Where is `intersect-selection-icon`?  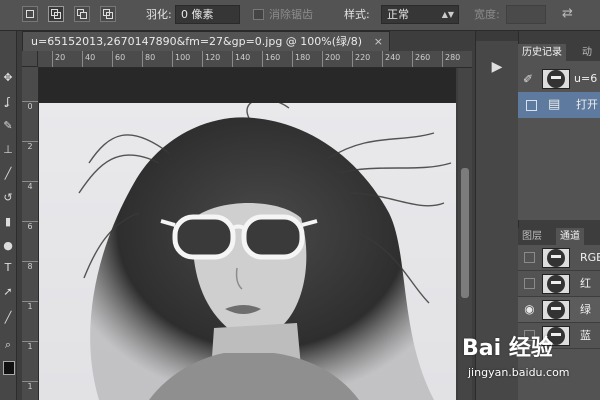 intersect-selection-icon is located at coordinates (108, 14).